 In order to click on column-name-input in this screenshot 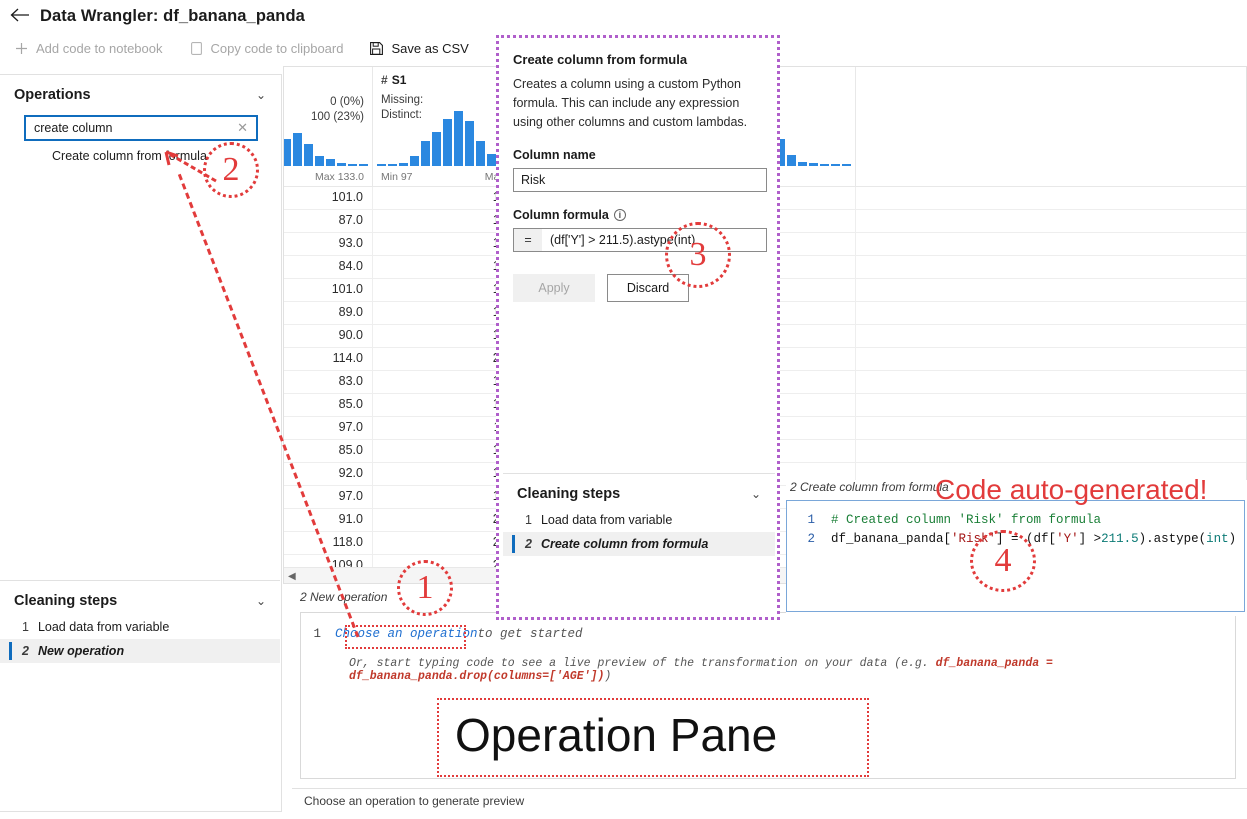, I will do `click(640, 180)`.